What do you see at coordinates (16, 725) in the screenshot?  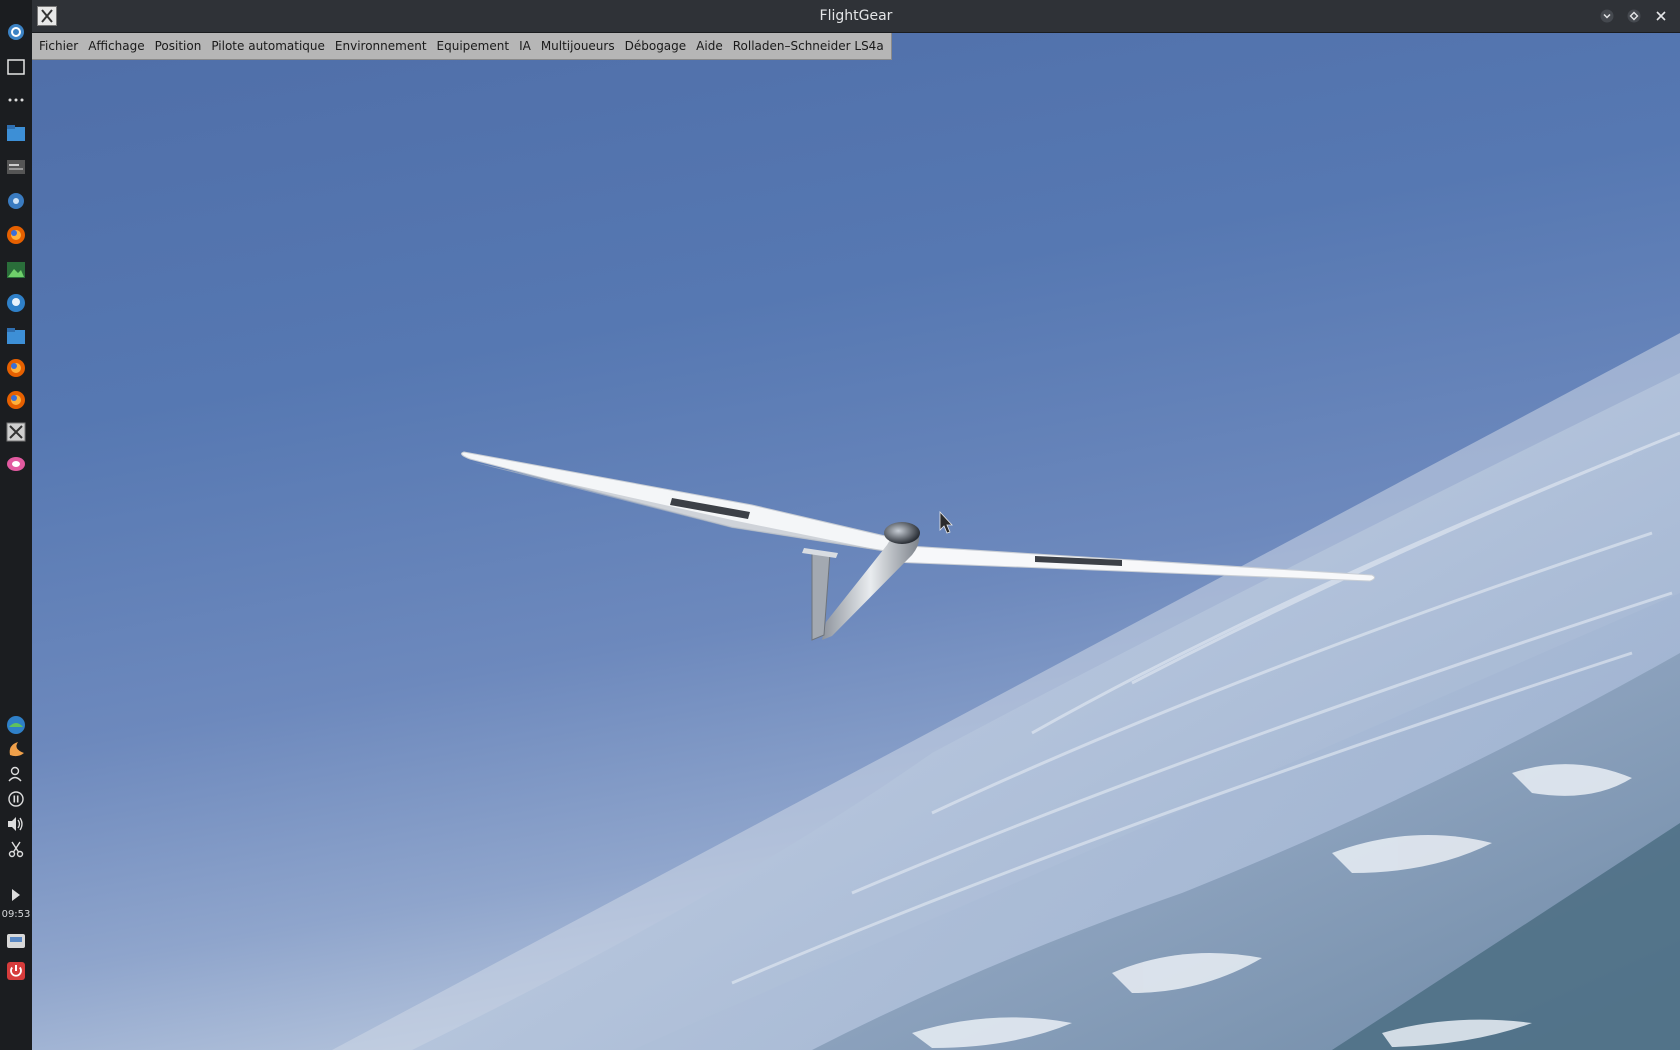 I see `network-icon` at bounding box center [16, 725].